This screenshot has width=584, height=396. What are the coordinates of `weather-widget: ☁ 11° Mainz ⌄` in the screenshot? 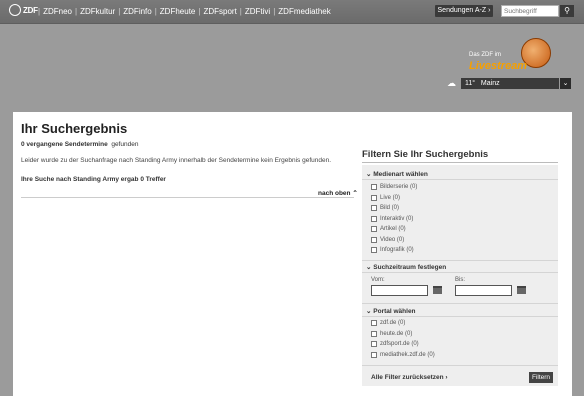 It's located at (509, 83).